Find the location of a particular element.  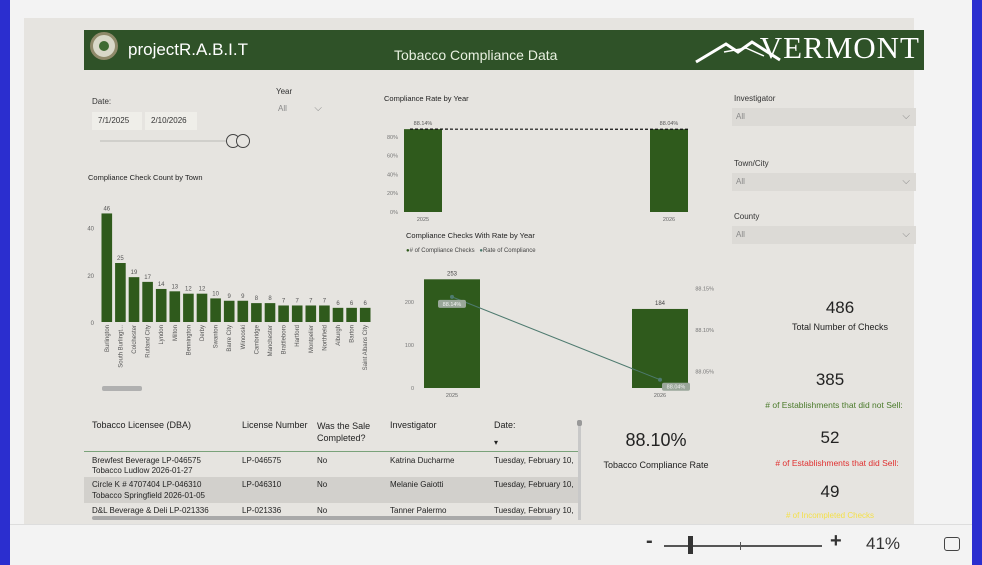

investigator-dropdown: All ⌵ is located at coordinates (824, 117).